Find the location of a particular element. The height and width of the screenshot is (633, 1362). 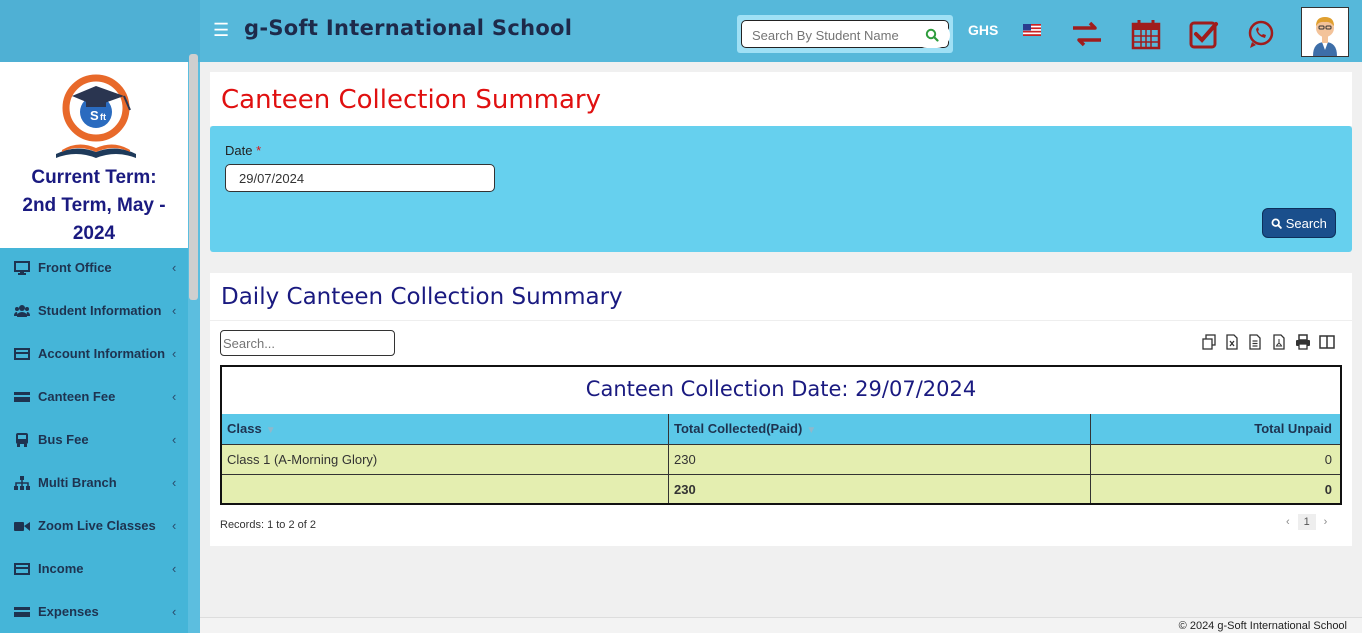

pager-prev: ‹ is located at coordinates (1288, 522).